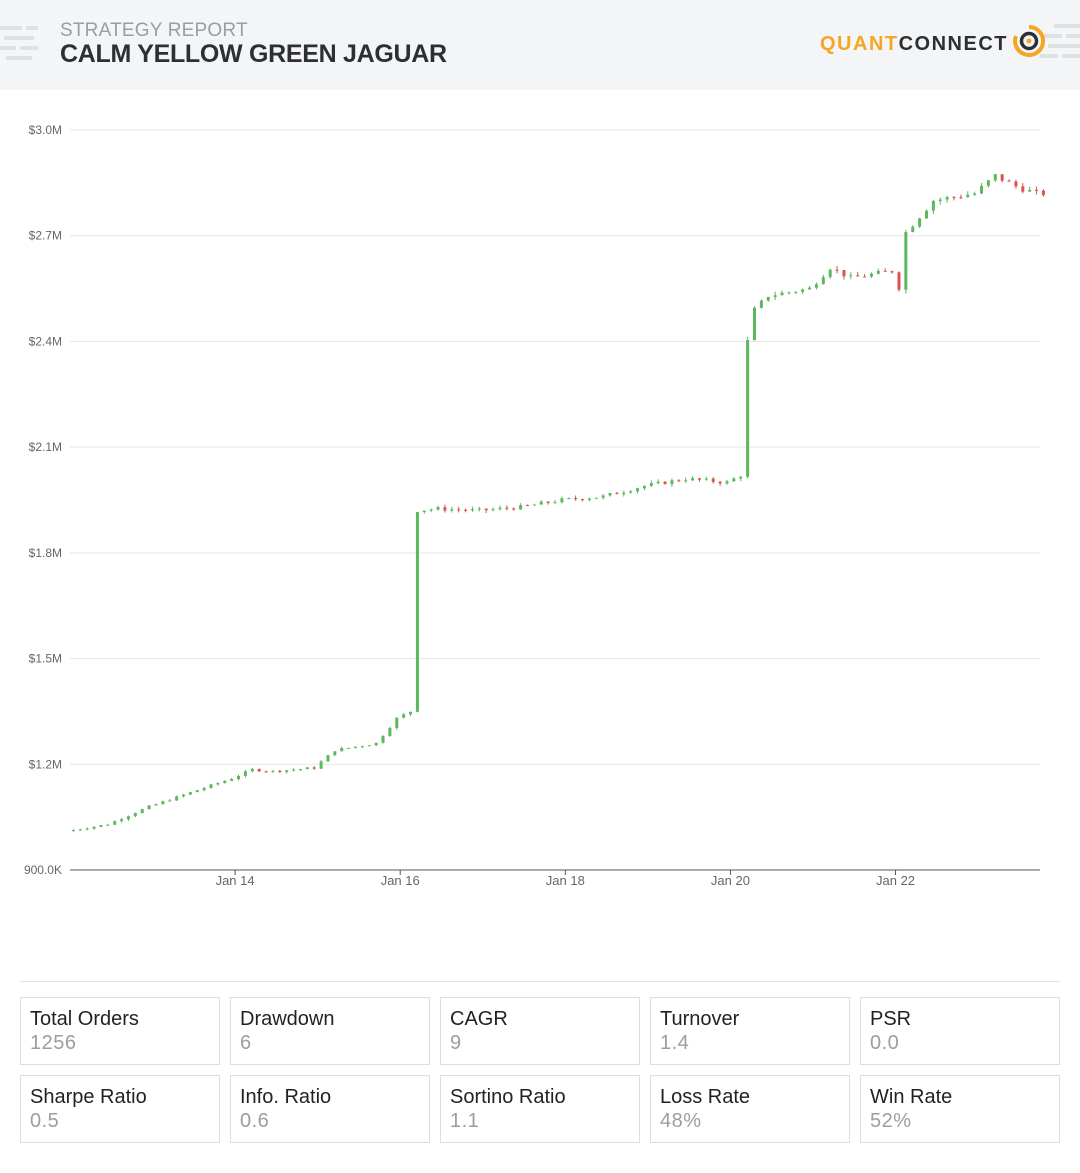 Image resolution: width=1080 pixels, height=1173 pixels. What do you see at coordinates (330, 1109) in the screenshot?
I see `stat-card-info-ratio: Info. Ratio 0.6` at bounding box center [330, 1109].